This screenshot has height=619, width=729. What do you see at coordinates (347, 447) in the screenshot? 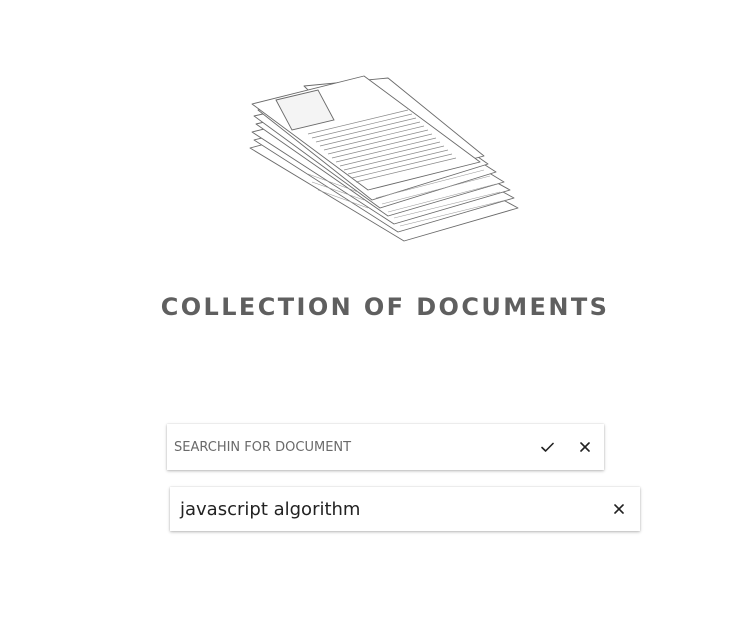
I see `search-input` at bounding box center [347, 447].